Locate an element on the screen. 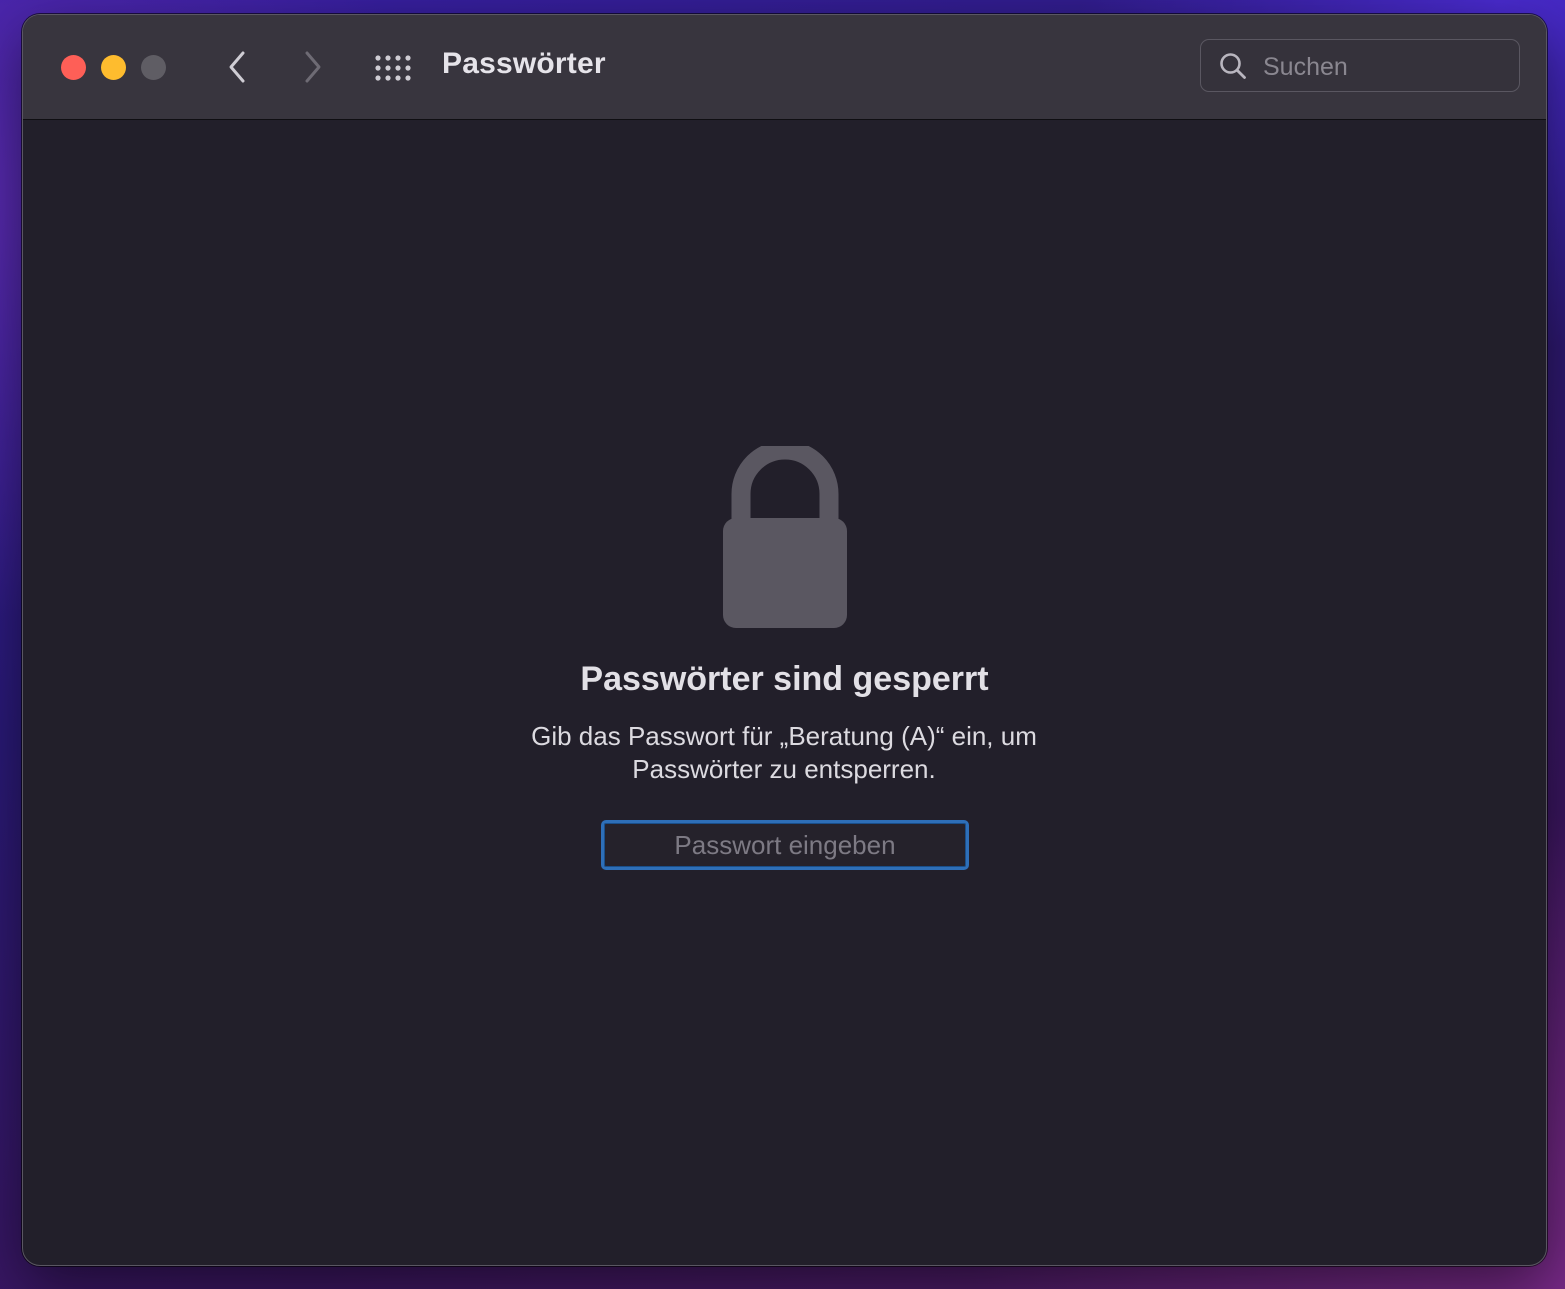 Image resolution: width=1565 pixels, height=1289 pixels. back-button is located at coordinates (237, 67).